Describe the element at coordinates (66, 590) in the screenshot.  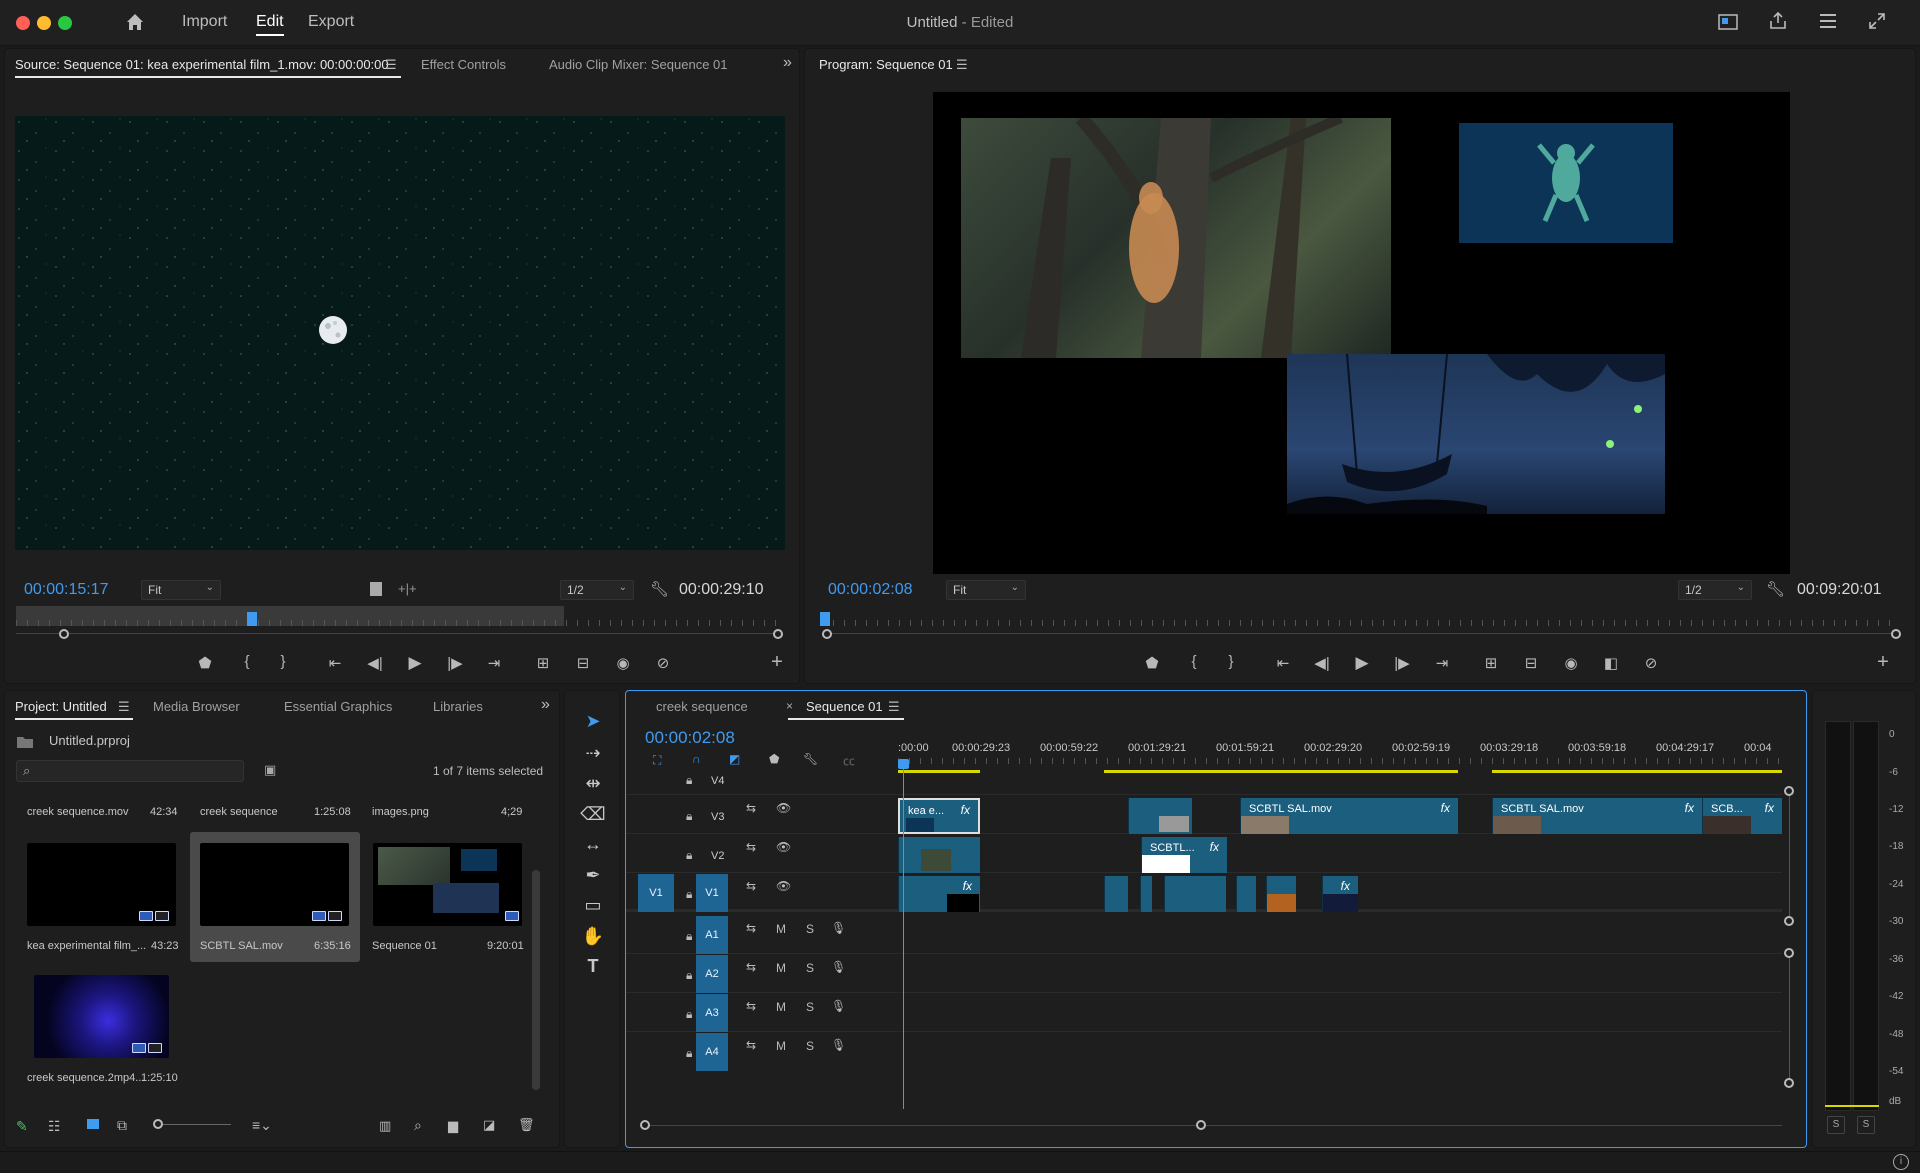
I see `source-timecode: 00:00:15:17` at that location.